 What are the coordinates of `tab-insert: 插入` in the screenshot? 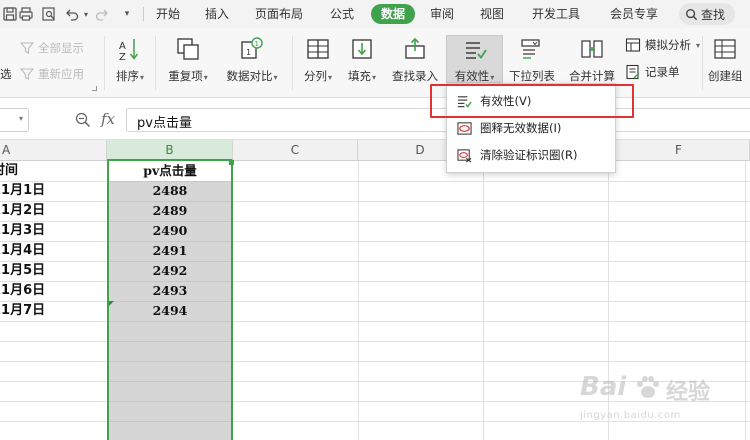 It's located at (217, 14).